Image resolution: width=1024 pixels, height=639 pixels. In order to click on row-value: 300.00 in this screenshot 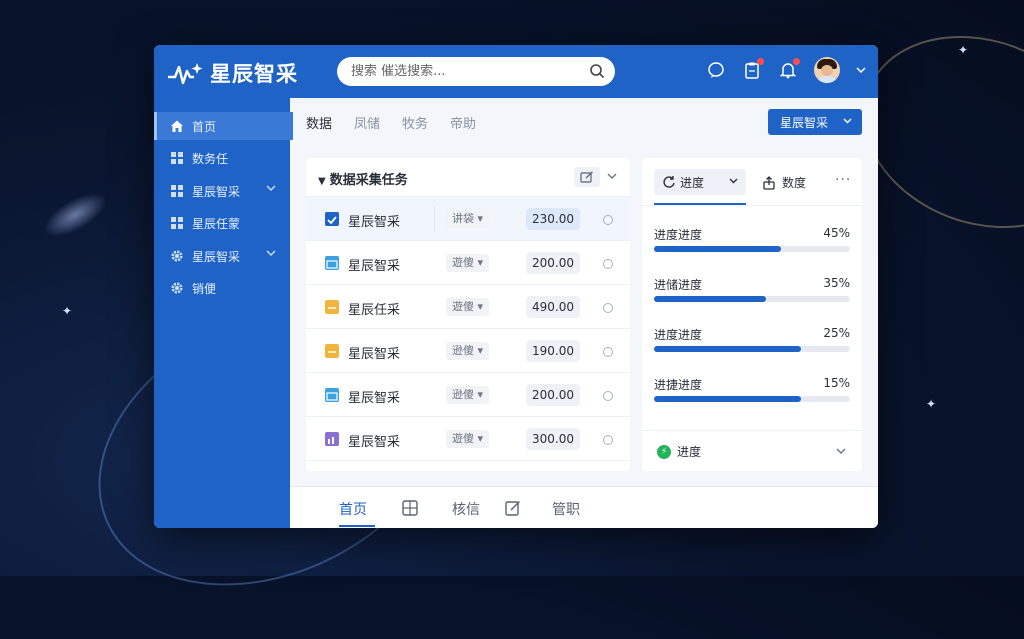, I will do `click(553, 439)`.